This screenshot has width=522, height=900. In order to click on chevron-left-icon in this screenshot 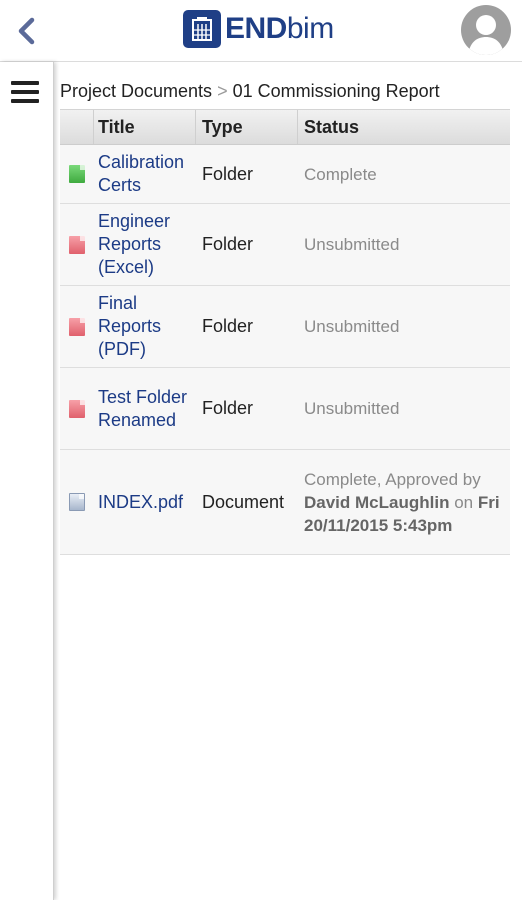, I will do `click(26, 31)`.